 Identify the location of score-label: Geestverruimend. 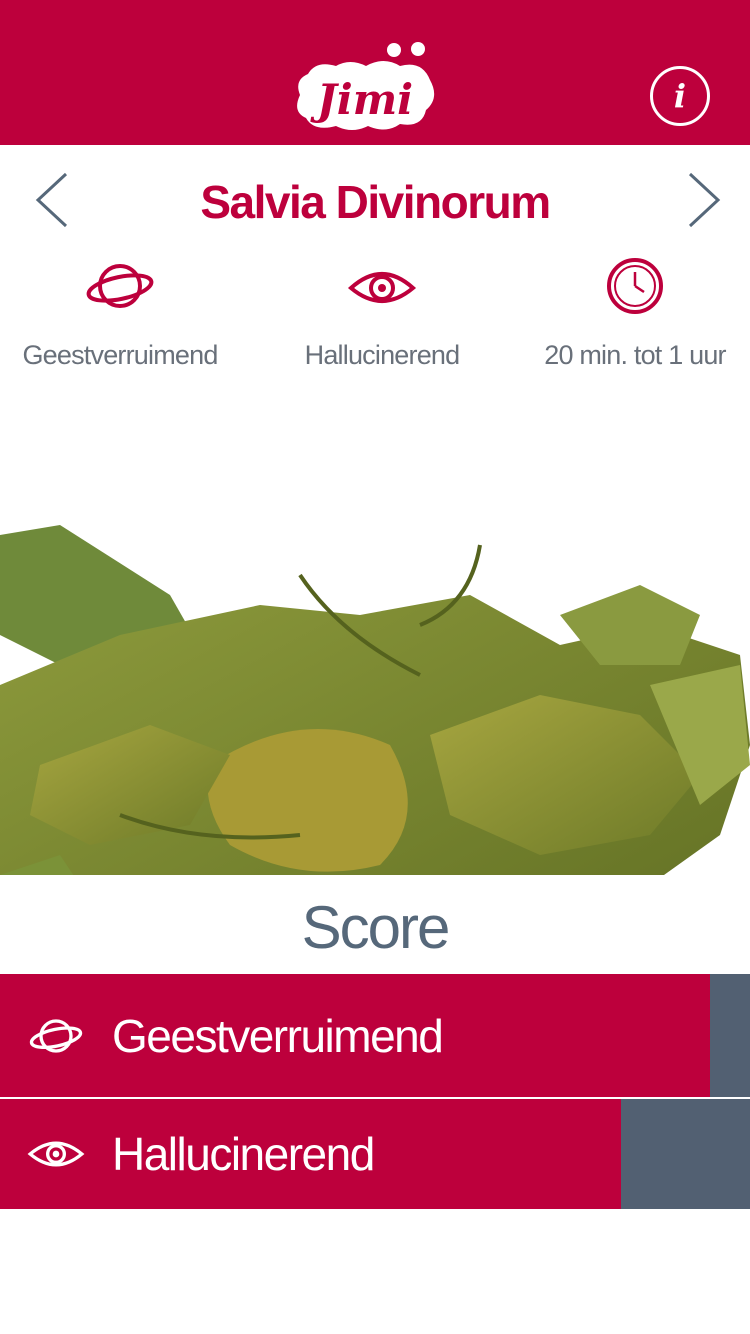
(278, 1035).